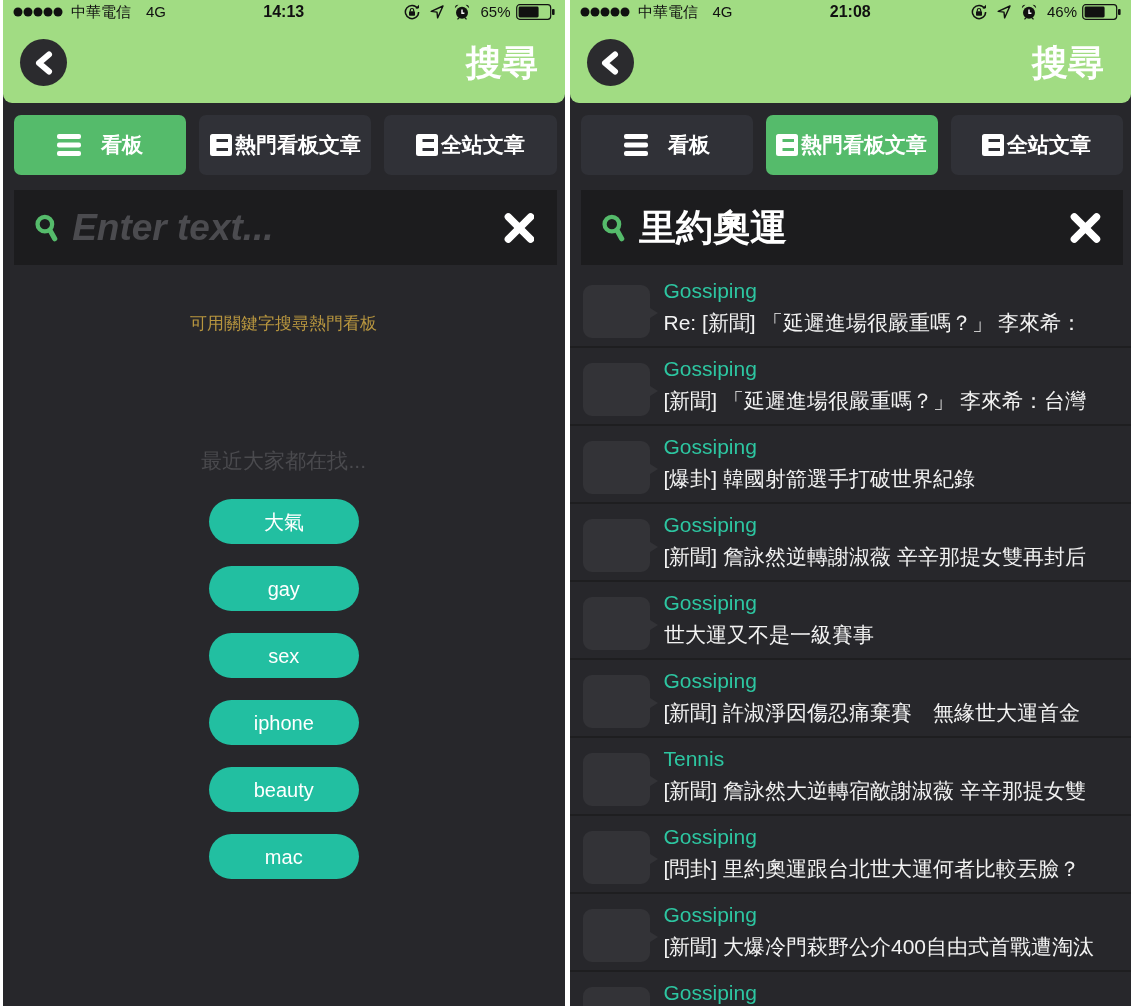  I want to click on battery-percent: 46%, so click(1061, 11).